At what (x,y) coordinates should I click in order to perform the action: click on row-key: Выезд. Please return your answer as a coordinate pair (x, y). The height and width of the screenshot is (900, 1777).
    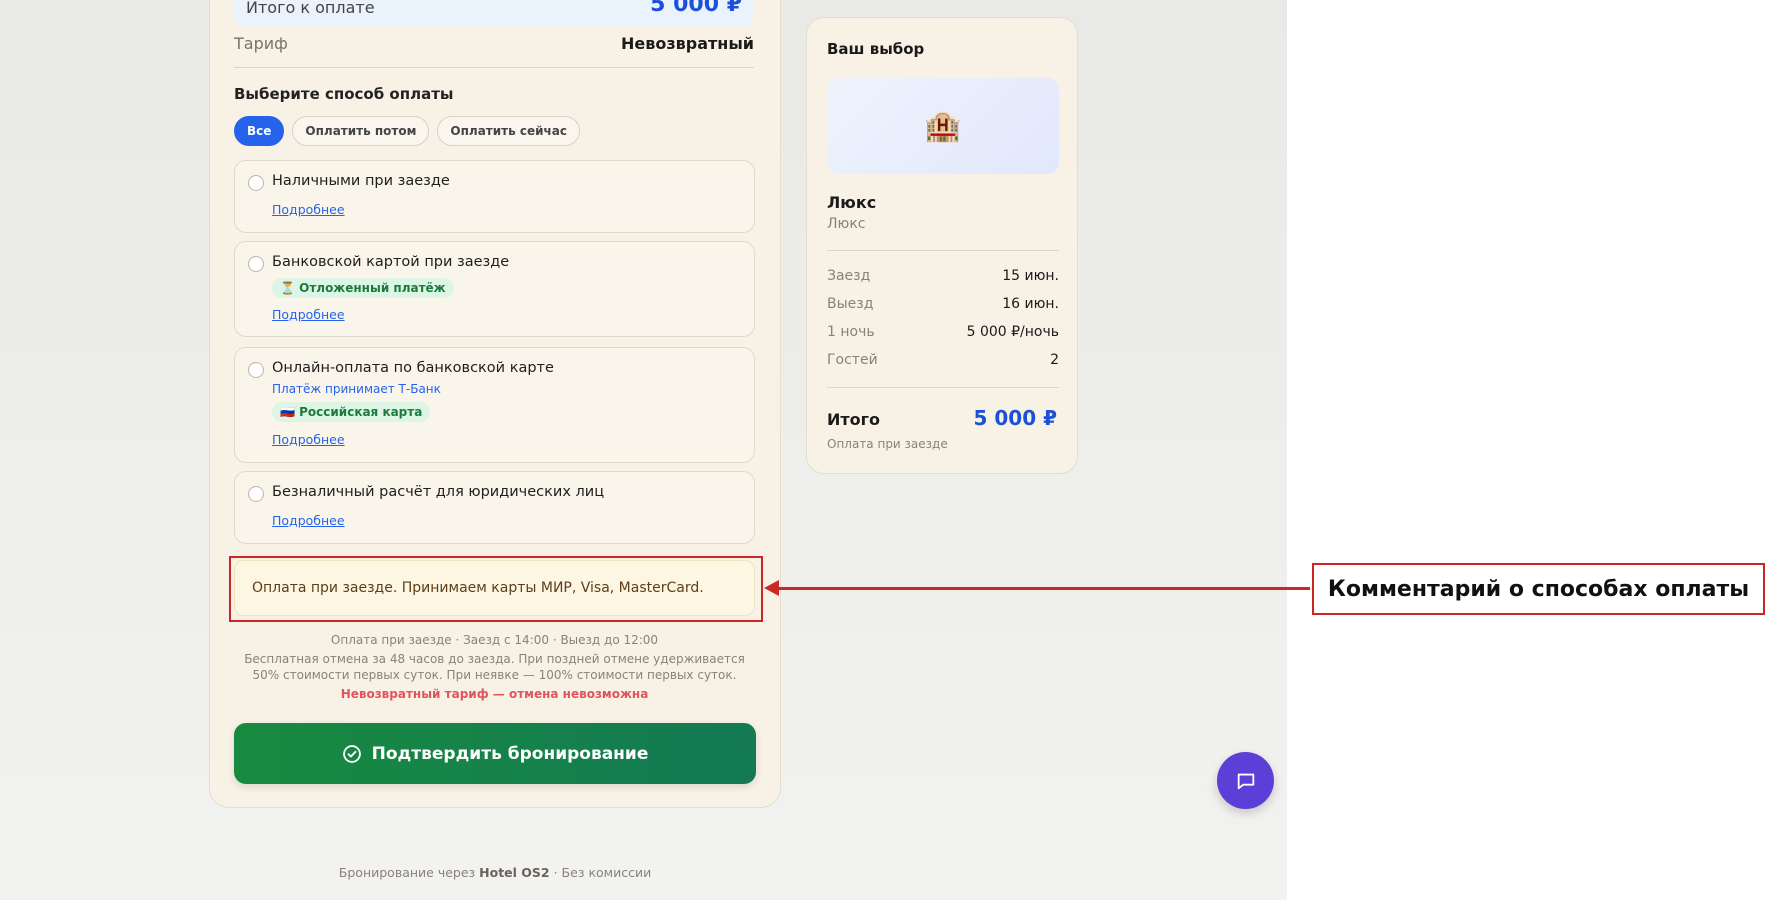
    Looking at the image, I should click on (850, 304).